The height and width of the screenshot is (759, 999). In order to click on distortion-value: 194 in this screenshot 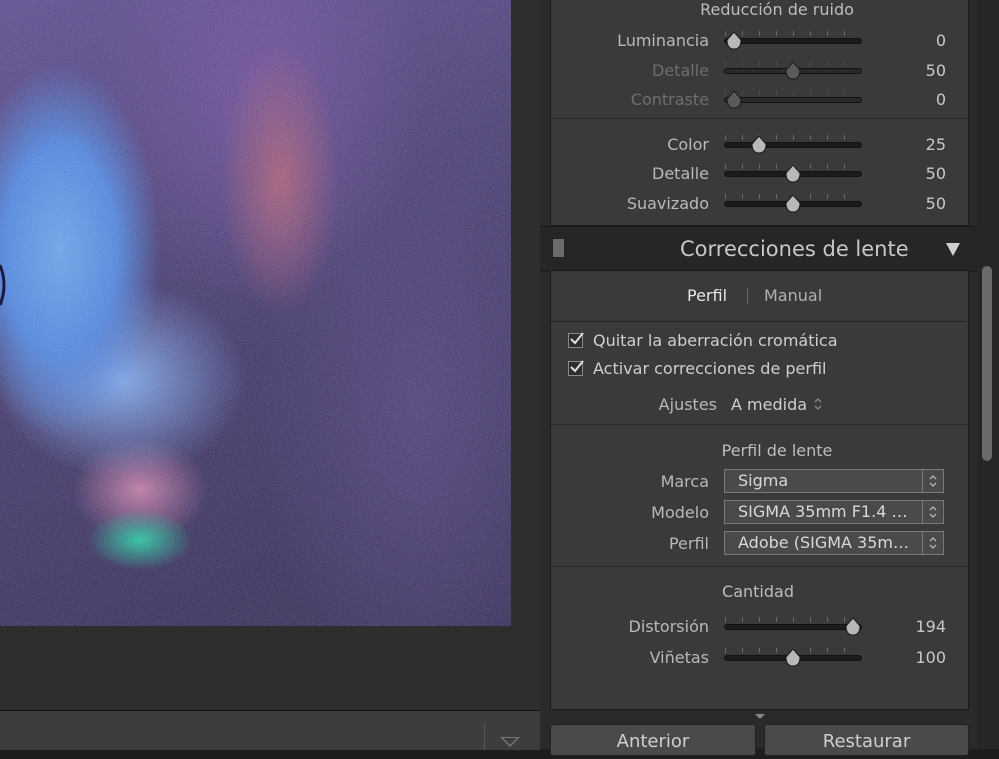, I will do `click(913, 626)`.